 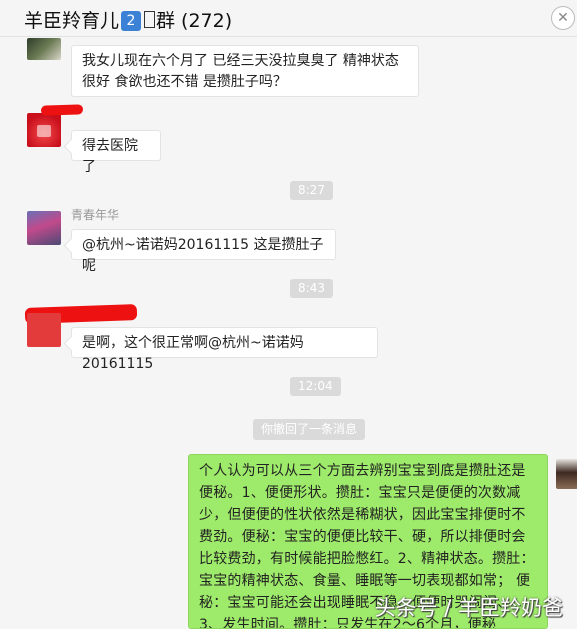 What do you see at coordinates (311, 190) in the screenshot?
I see `timestamp: 8:27` at bounding box center [311, 190].